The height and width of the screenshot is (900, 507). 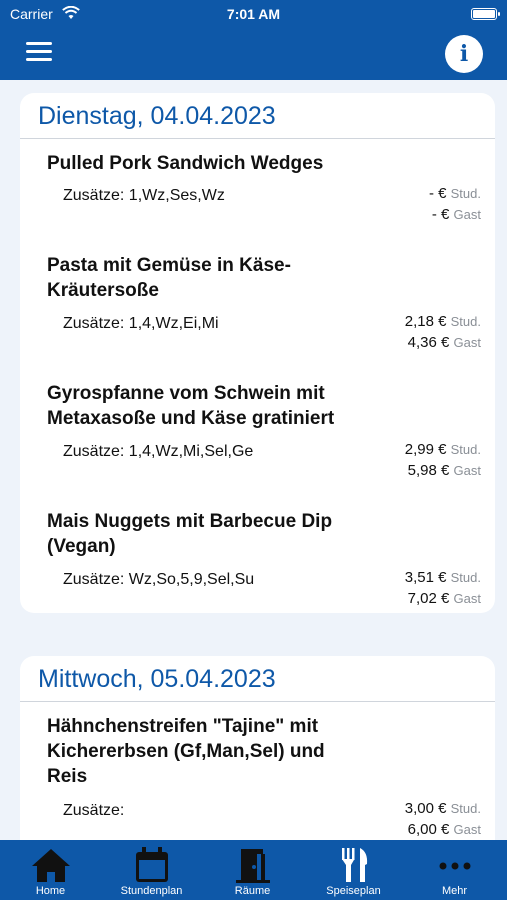 I want to click on meal-prices: 2,18 € Stud. 4,36 € Gast, so click(x=443, y=332).